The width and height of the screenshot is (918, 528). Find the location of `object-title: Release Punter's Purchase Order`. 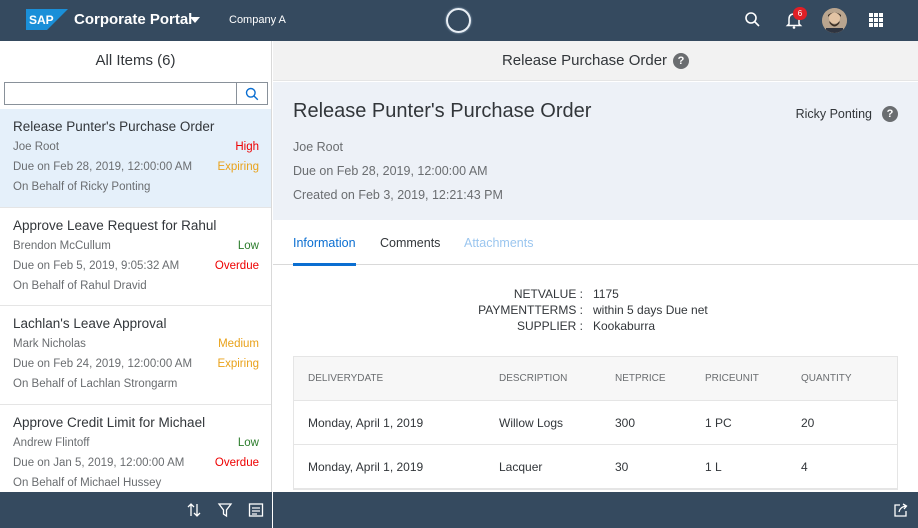

object-title: Release Punter's Purchase Order is located at coordinates (442, 111).